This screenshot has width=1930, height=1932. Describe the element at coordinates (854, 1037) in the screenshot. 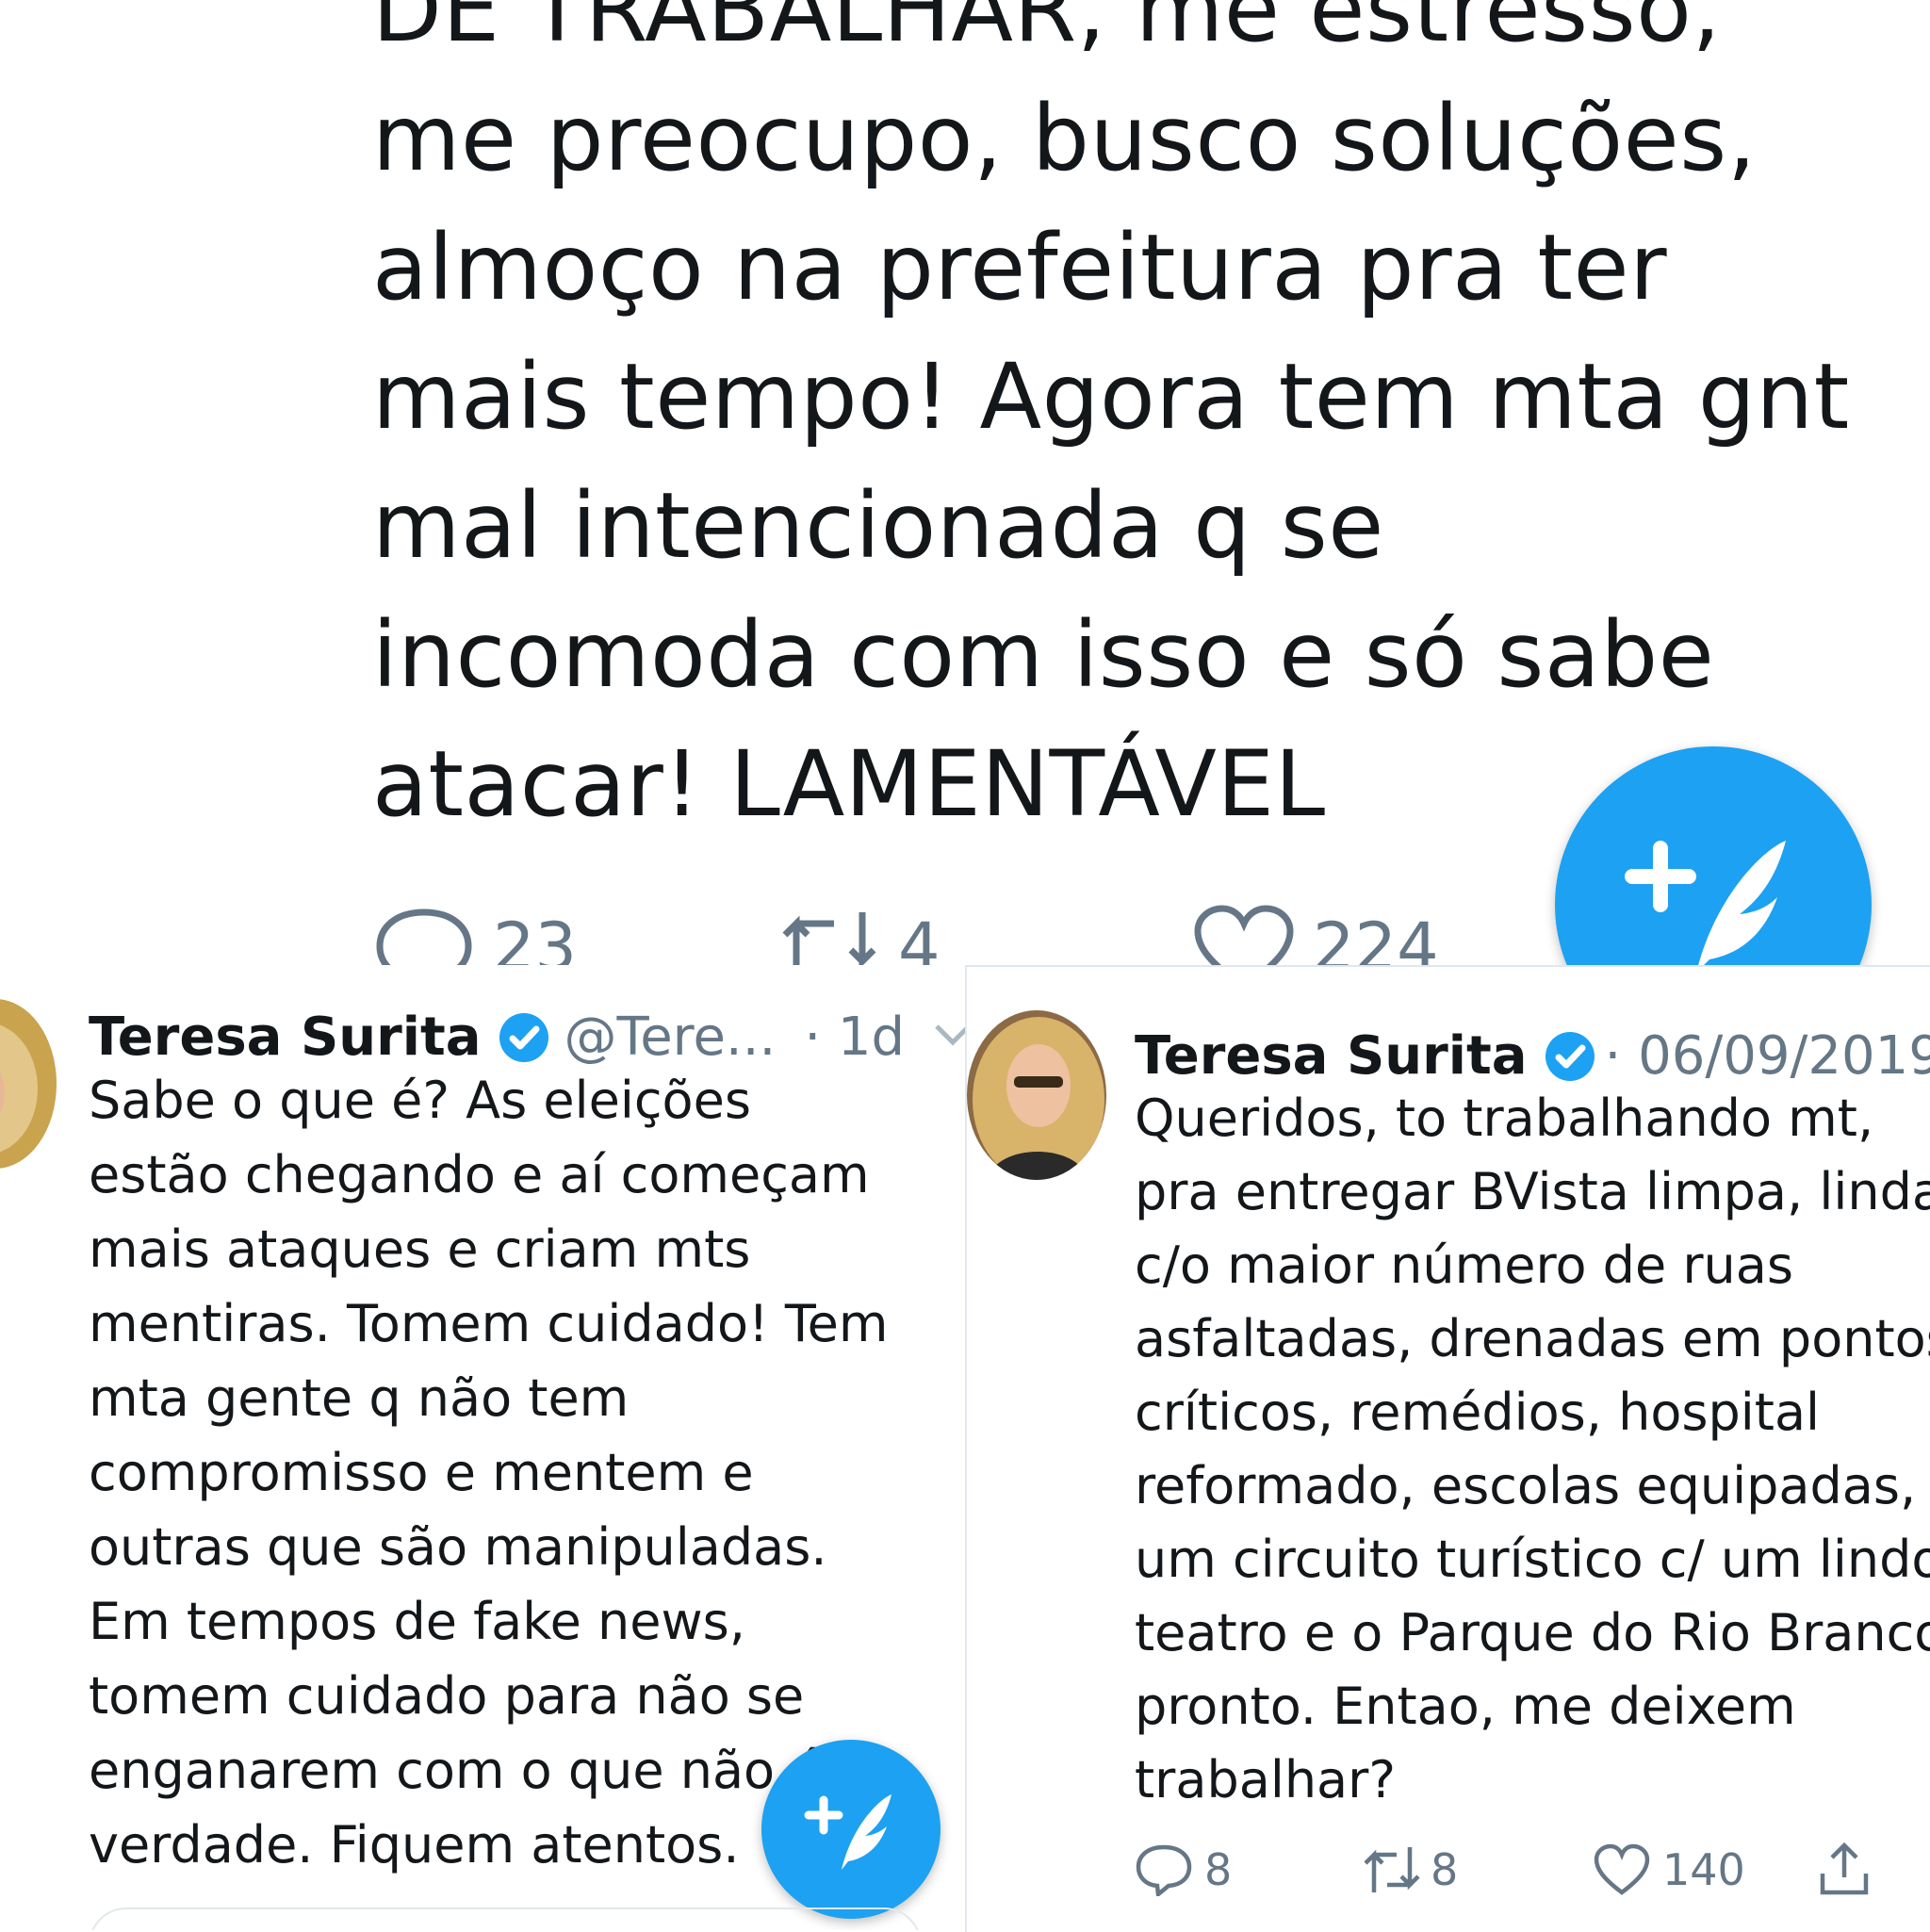

I see `tweet-time: · 1d` at that location.